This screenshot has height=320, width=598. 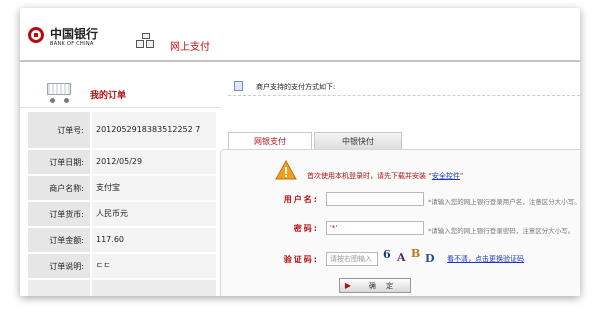 I want to click on order-value: 人民币元, so click(x=154, y=214).